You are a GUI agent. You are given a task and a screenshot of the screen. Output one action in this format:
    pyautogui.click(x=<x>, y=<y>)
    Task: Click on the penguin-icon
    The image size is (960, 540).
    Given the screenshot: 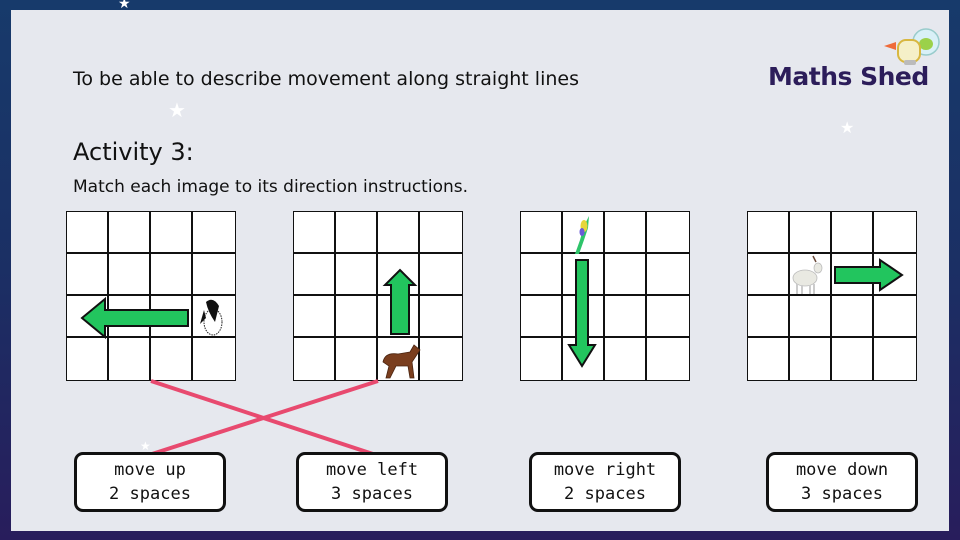 What is the action you would take?
    pyautogui.click(x=211, y=317)
    